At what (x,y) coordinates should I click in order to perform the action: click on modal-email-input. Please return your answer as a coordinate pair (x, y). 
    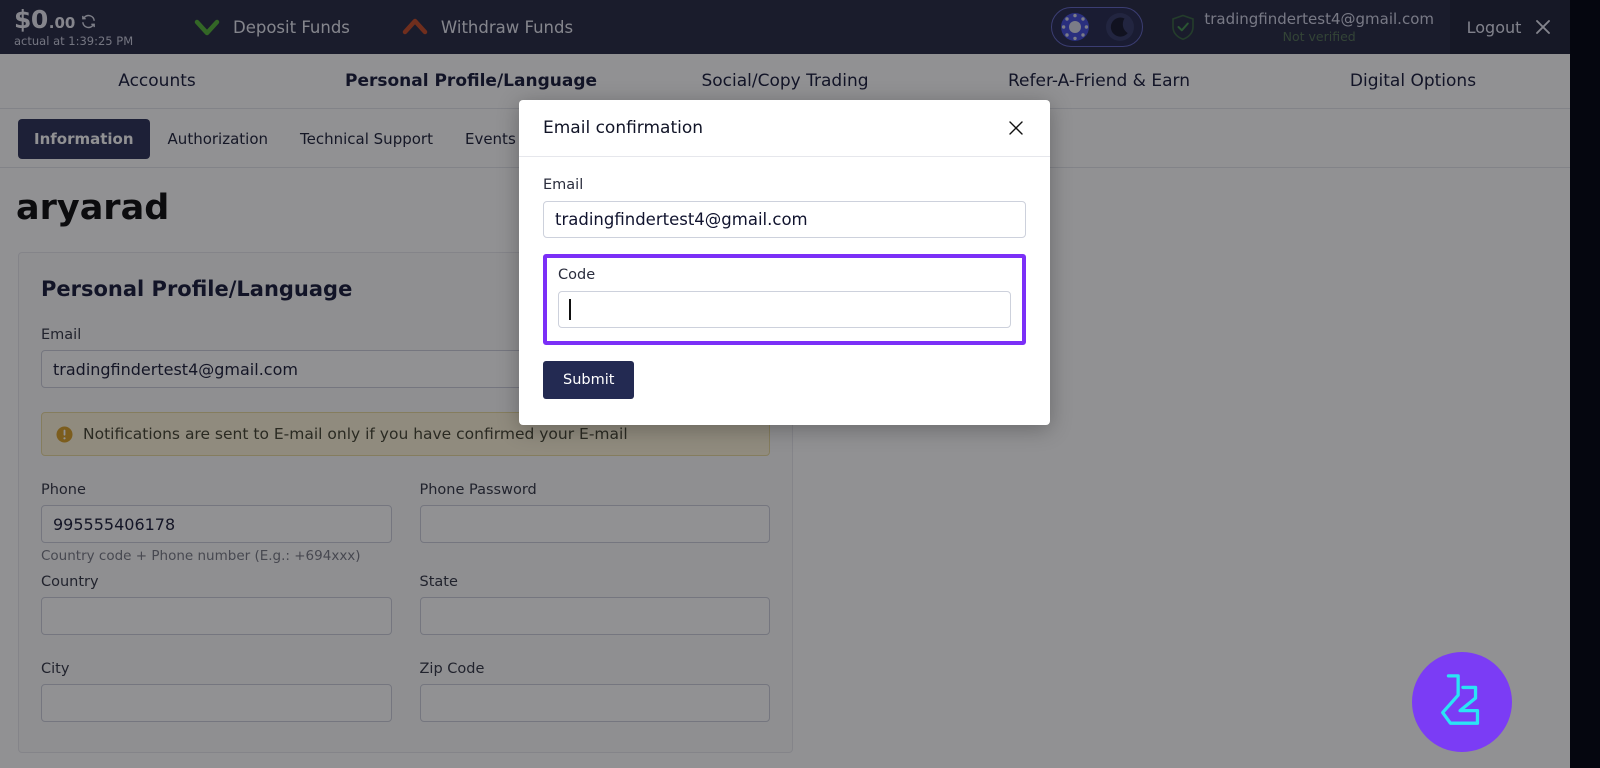
    Looking at the image, I should click on (784, 219).